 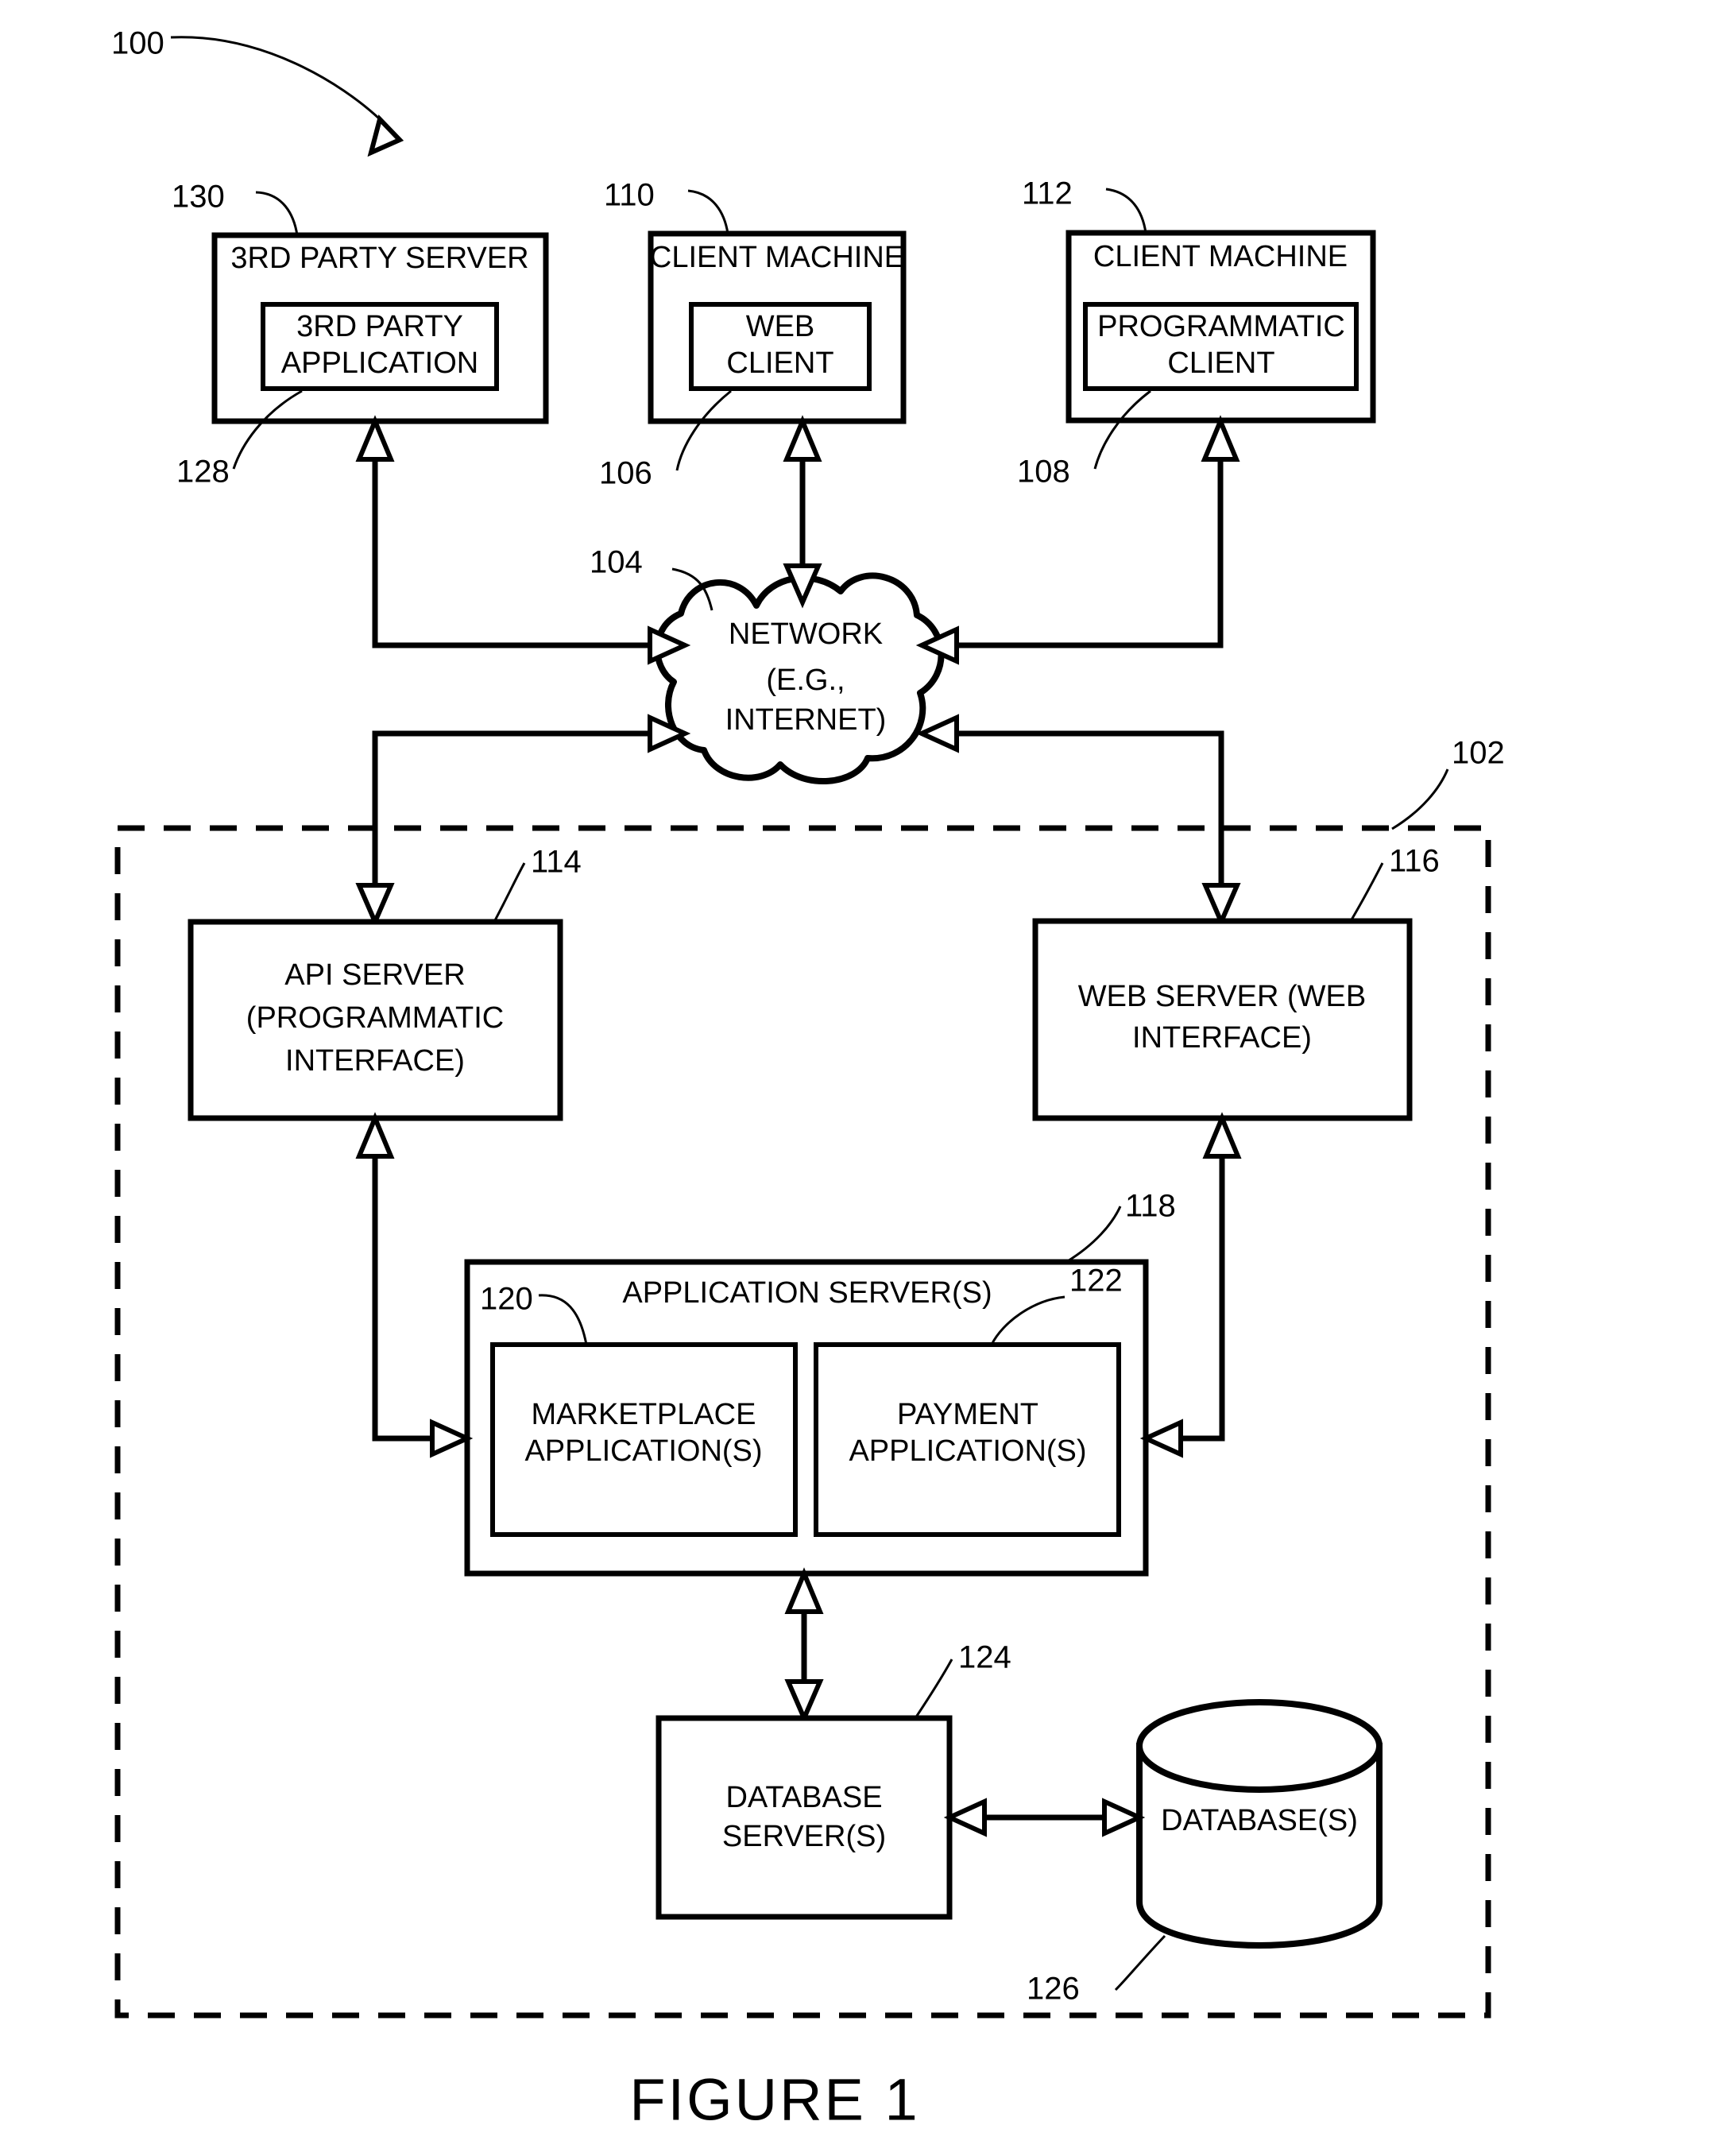 I want to click on network-line3: INTERNET), so click(x=806, y=720).